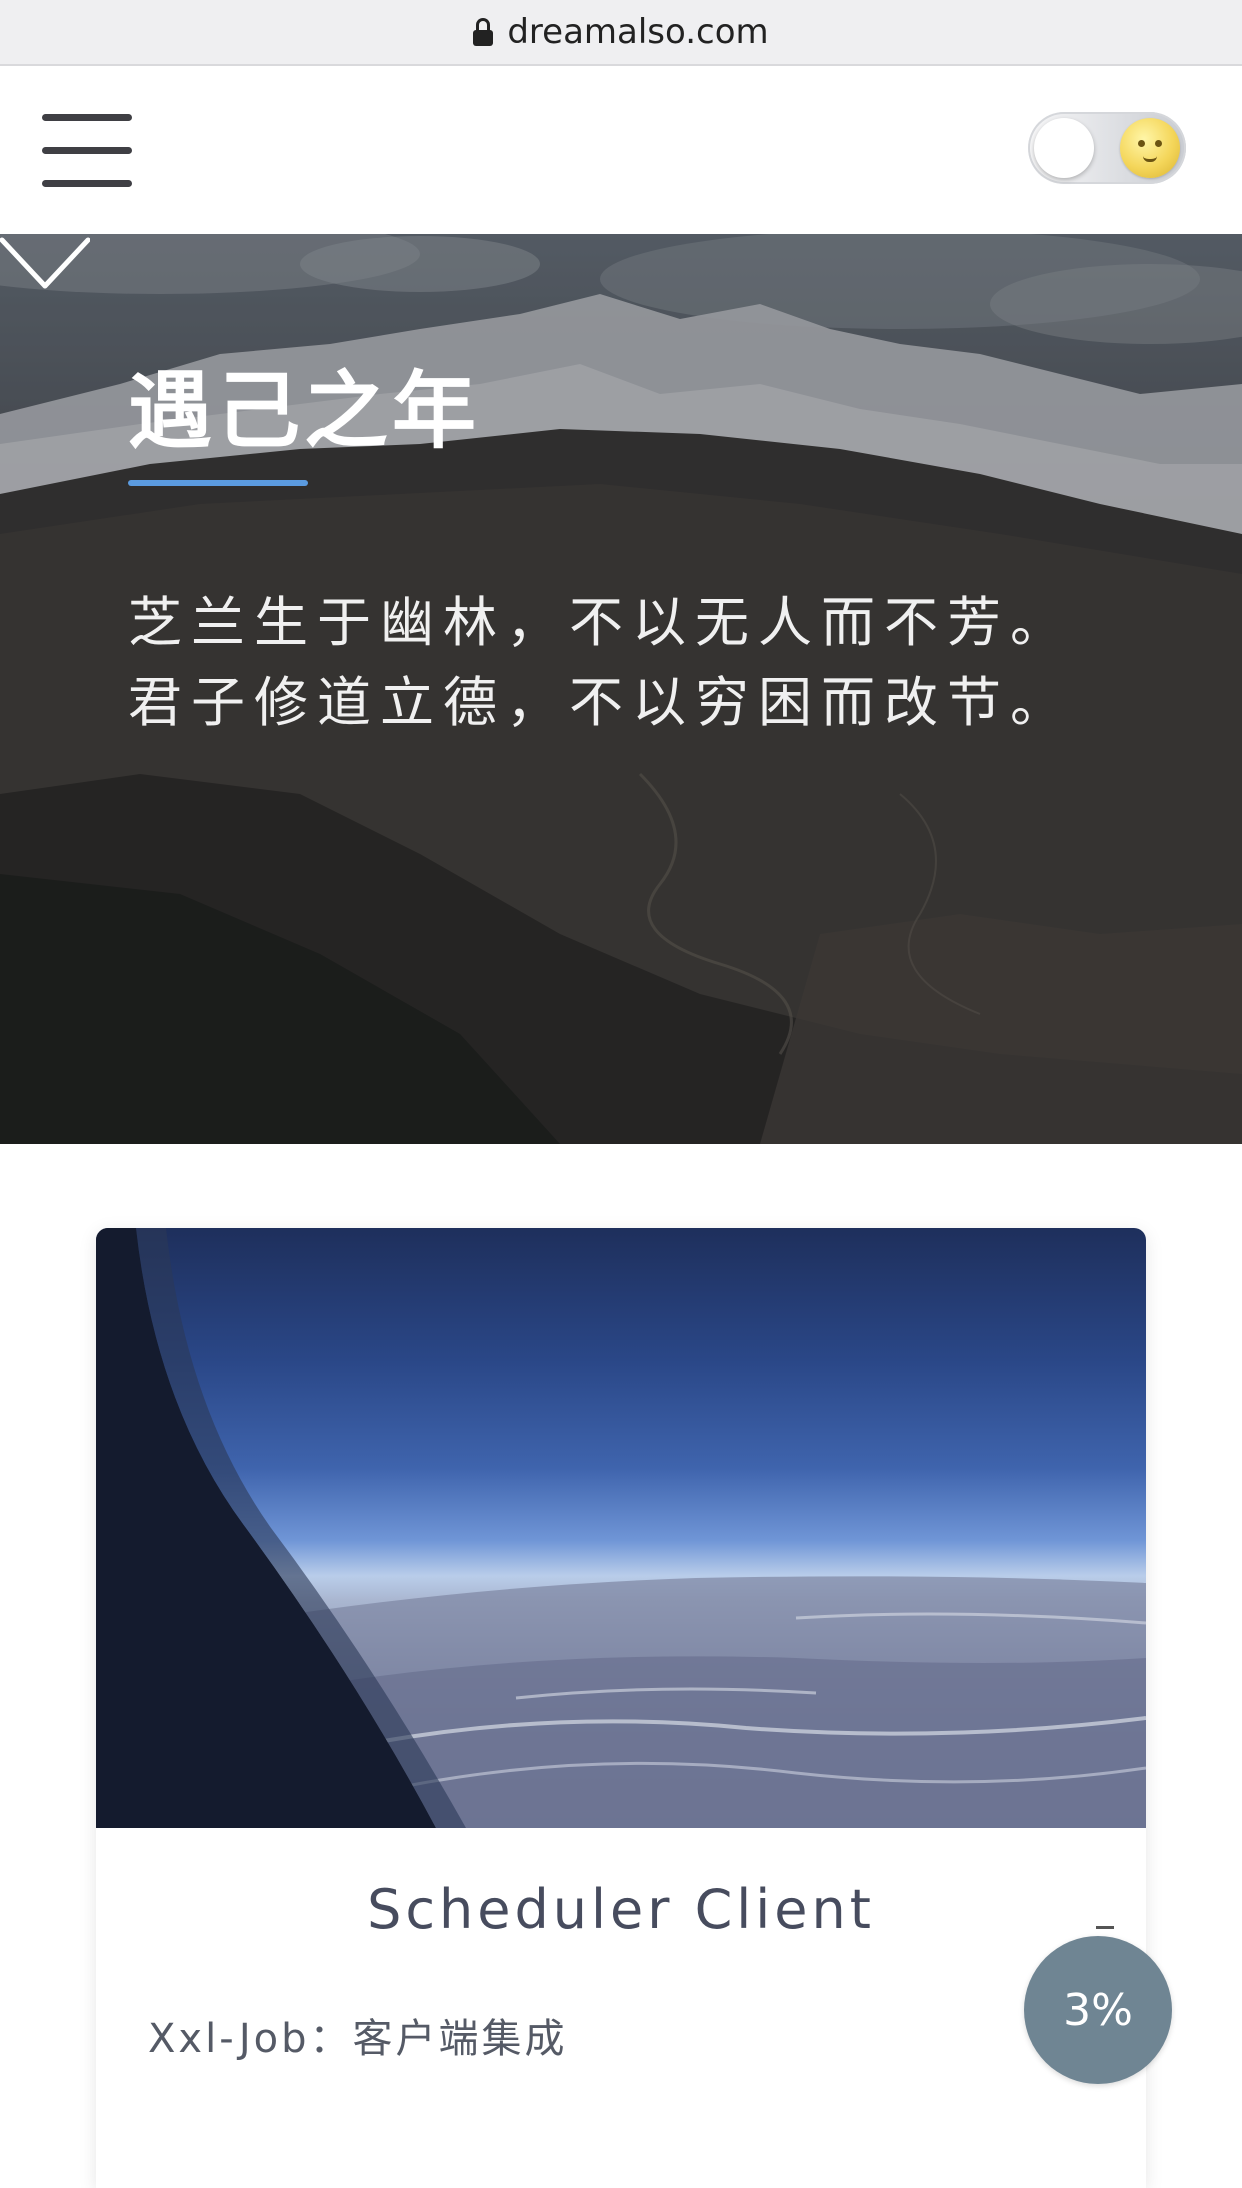  I want to click on hero-title: 遇己之年, so click(304, 411).